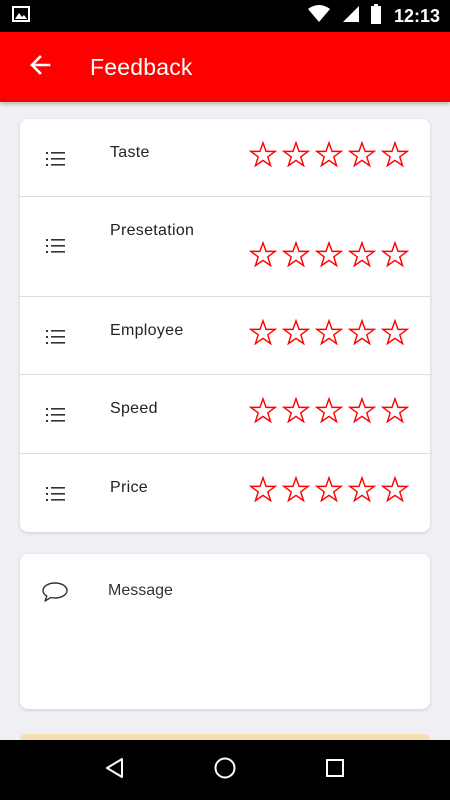 Image resolution: width=450 pixels, height=800 pixels. I want to click on wifi-icon, so click(318, 16).